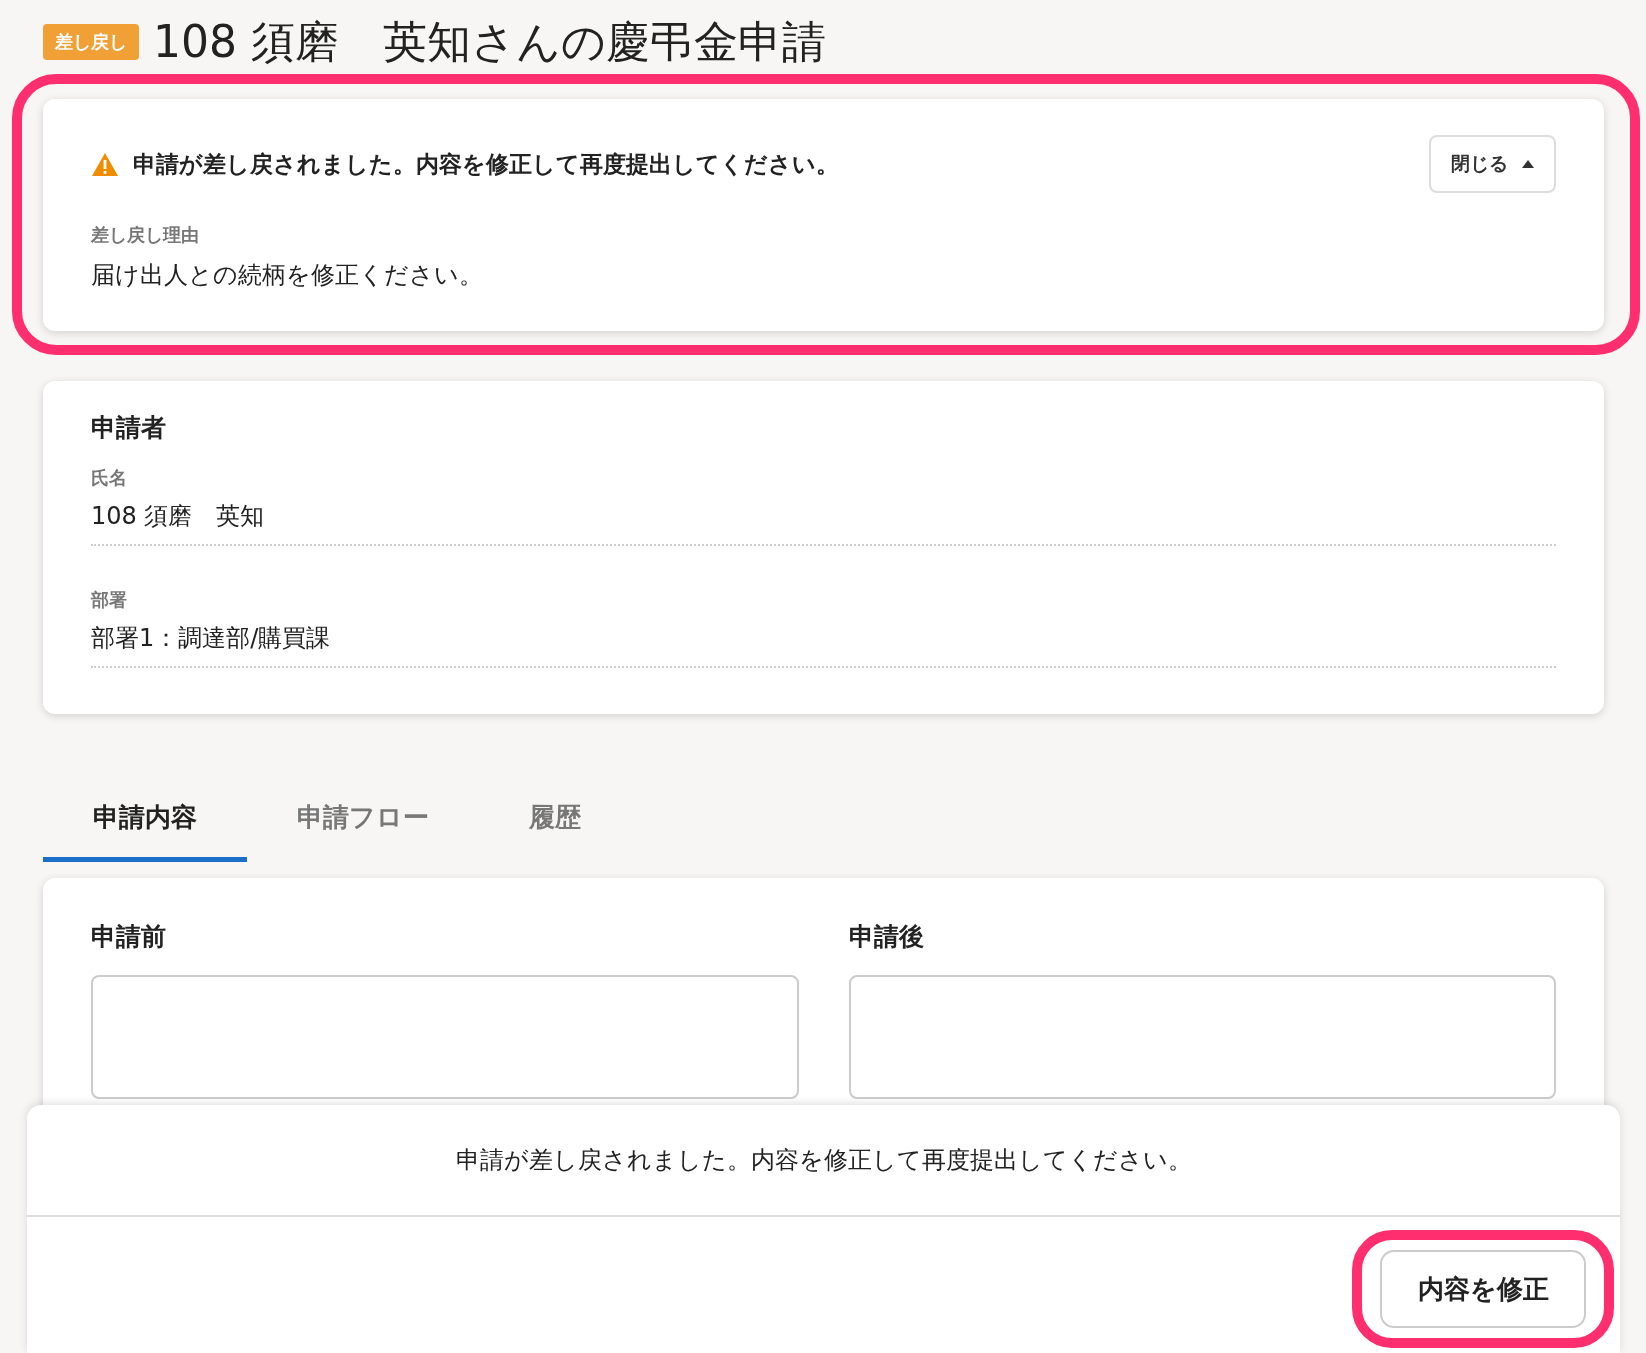 The width and height of the screenshot is (1646, 1353). What do you see at coordinates (91, 42) in the screenshot?
I see `status-badge: 差し戻し` at bounding box center [91, 42].